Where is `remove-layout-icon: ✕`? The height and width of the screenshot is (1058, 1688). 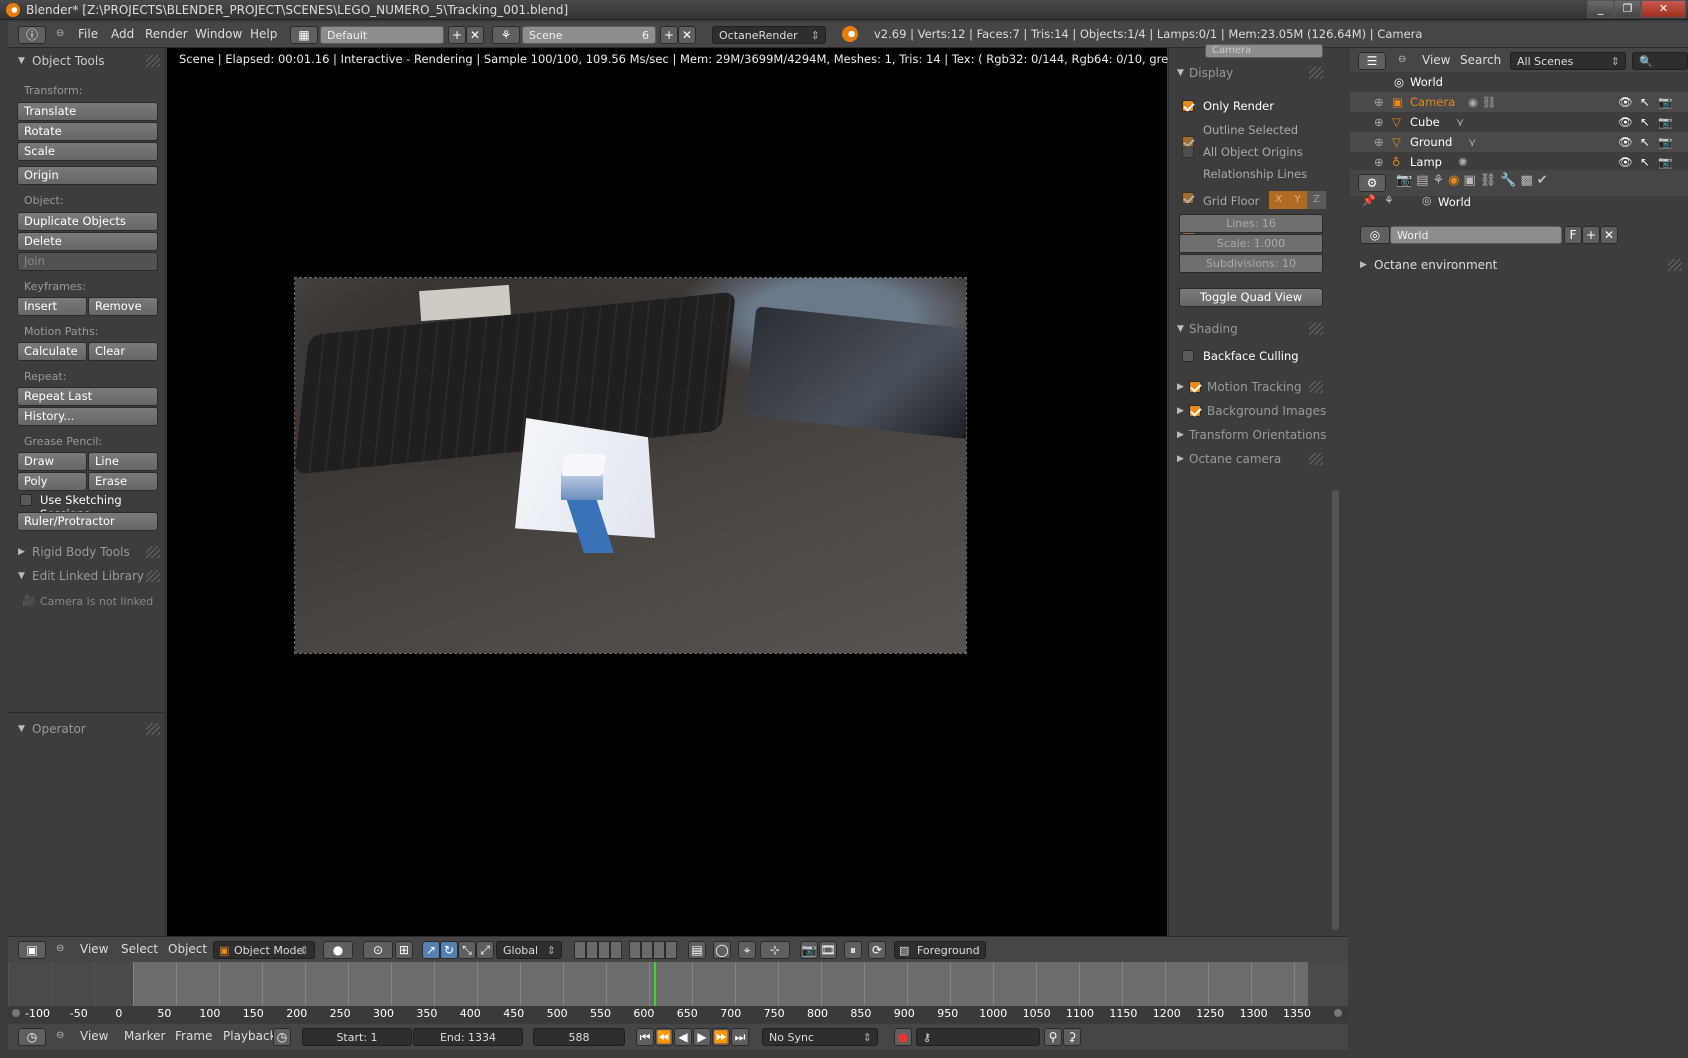
remove-layout-icon: ✕ is located at coordinates (475, 35).